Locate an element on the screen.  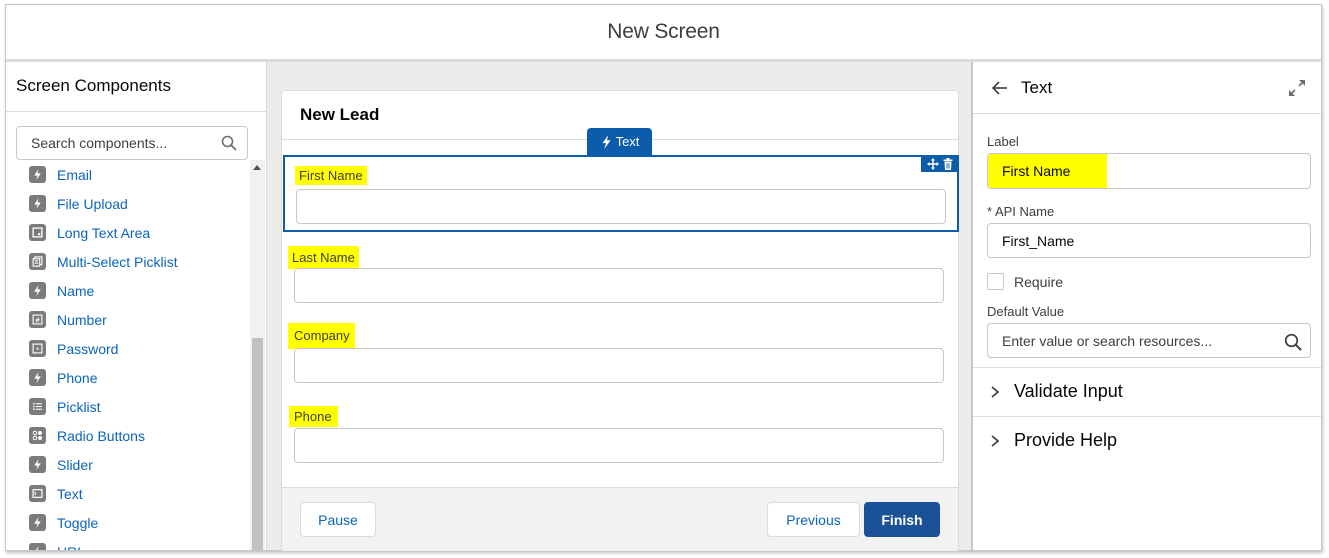
component-file-upload: File Upload is located at coordinates (128, 203).